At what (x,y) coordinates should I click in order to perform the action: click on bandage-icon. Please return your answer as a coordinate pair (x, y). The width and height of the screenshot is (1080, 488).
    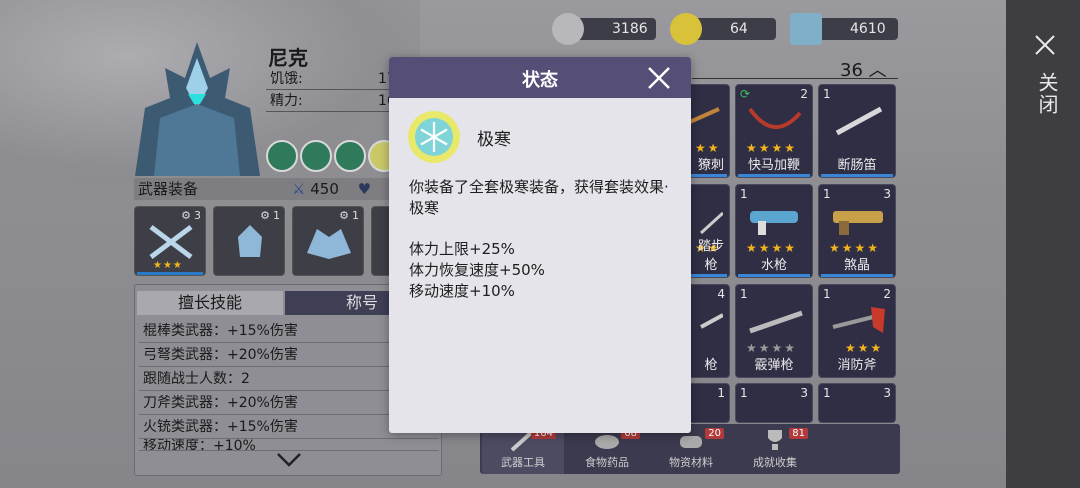
    Looking at the image, I should click on (350, 156).